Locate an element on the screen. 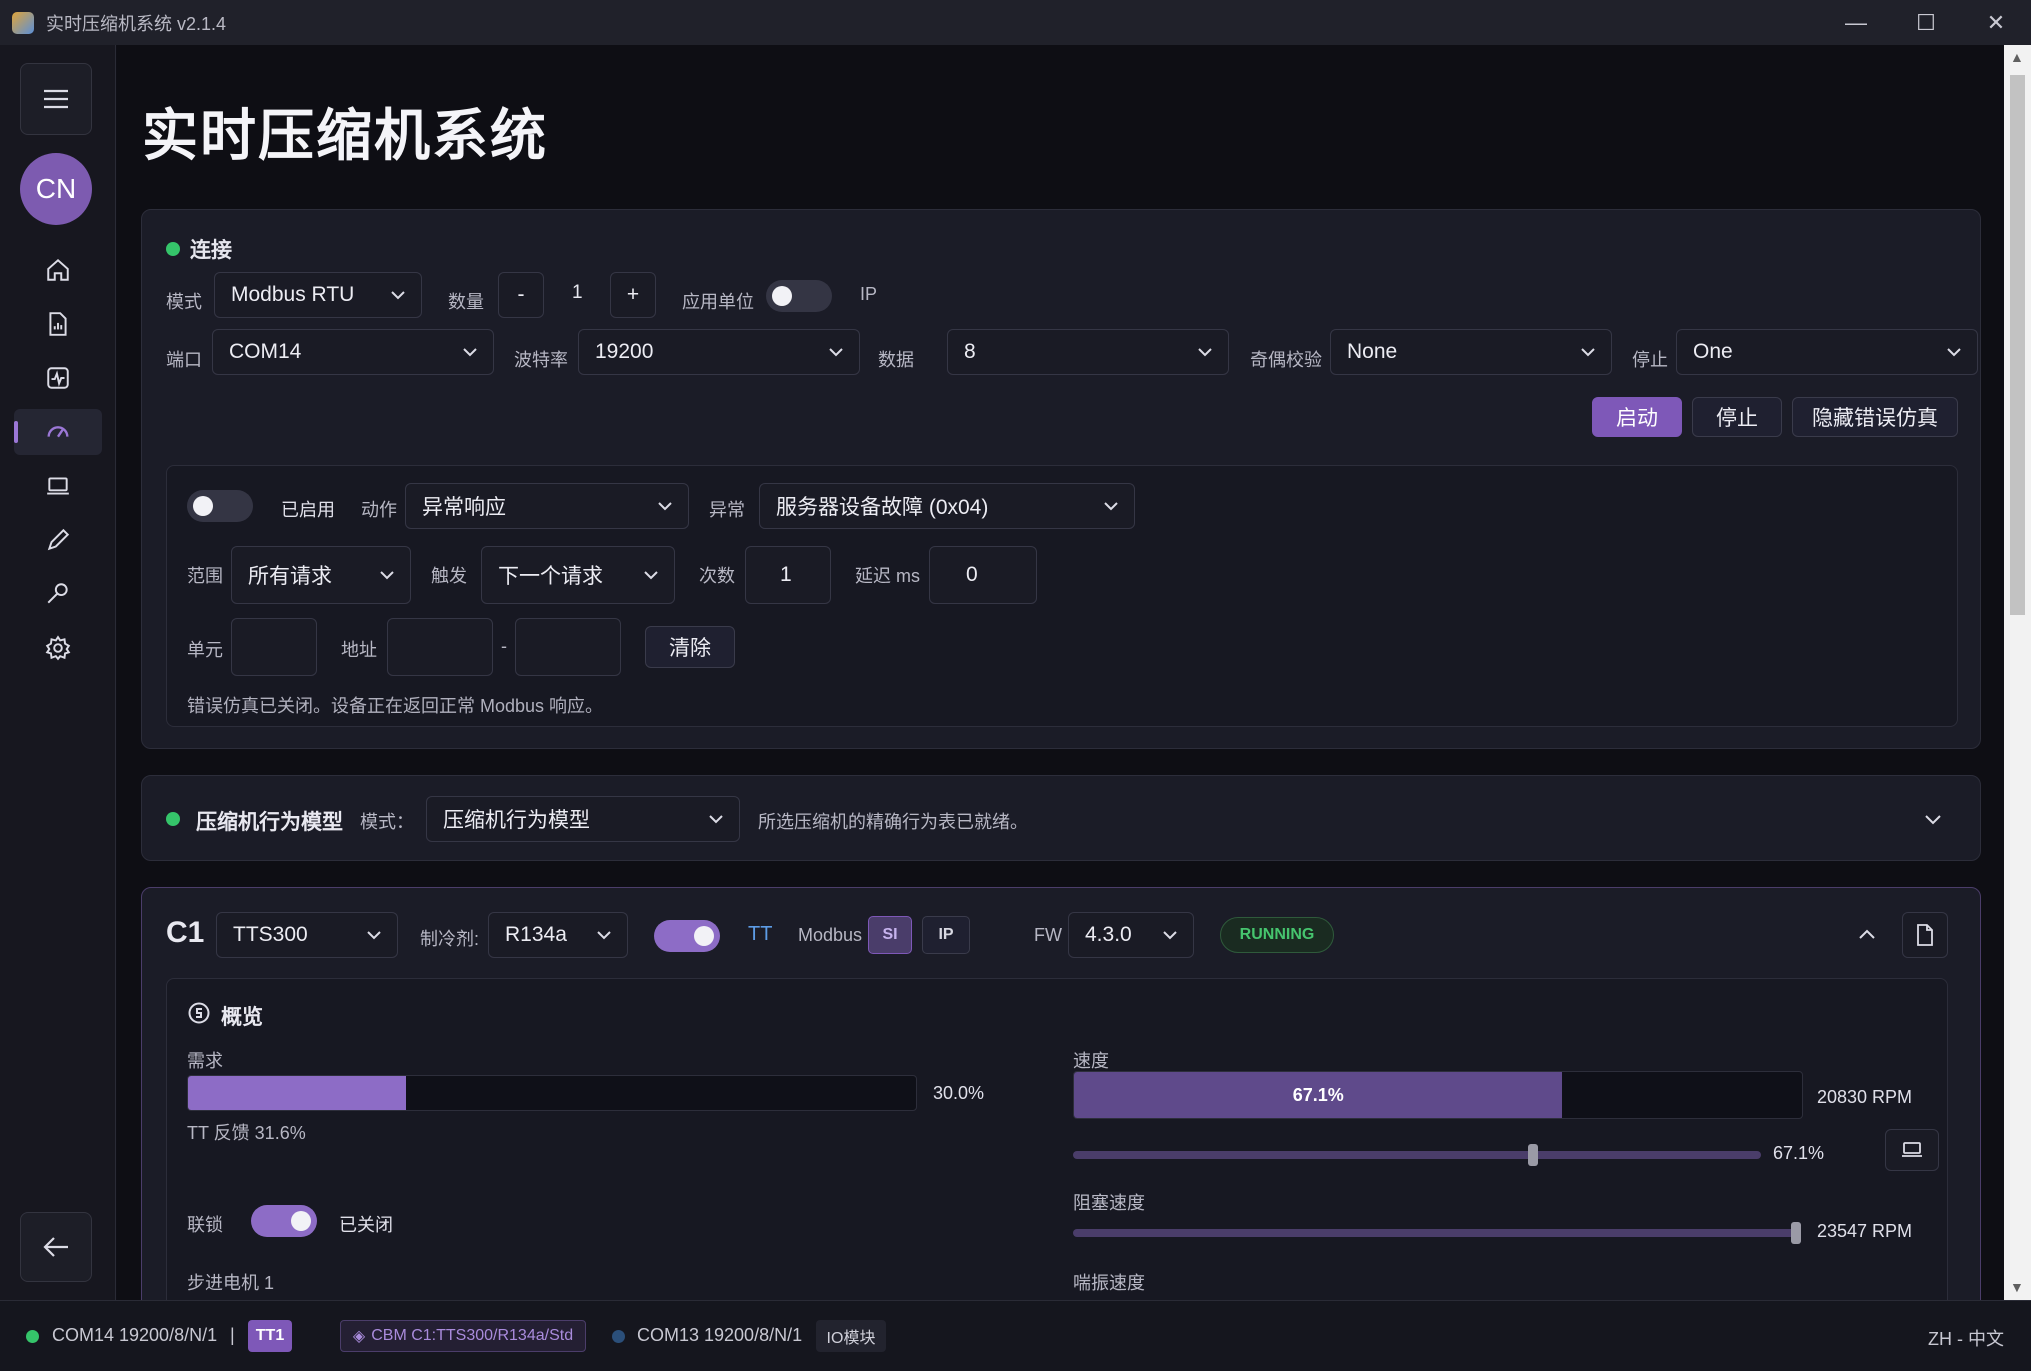 The height and width of the screenshot is (1371, 2031). monitor-icon is located at coordinates (1912, 1149).